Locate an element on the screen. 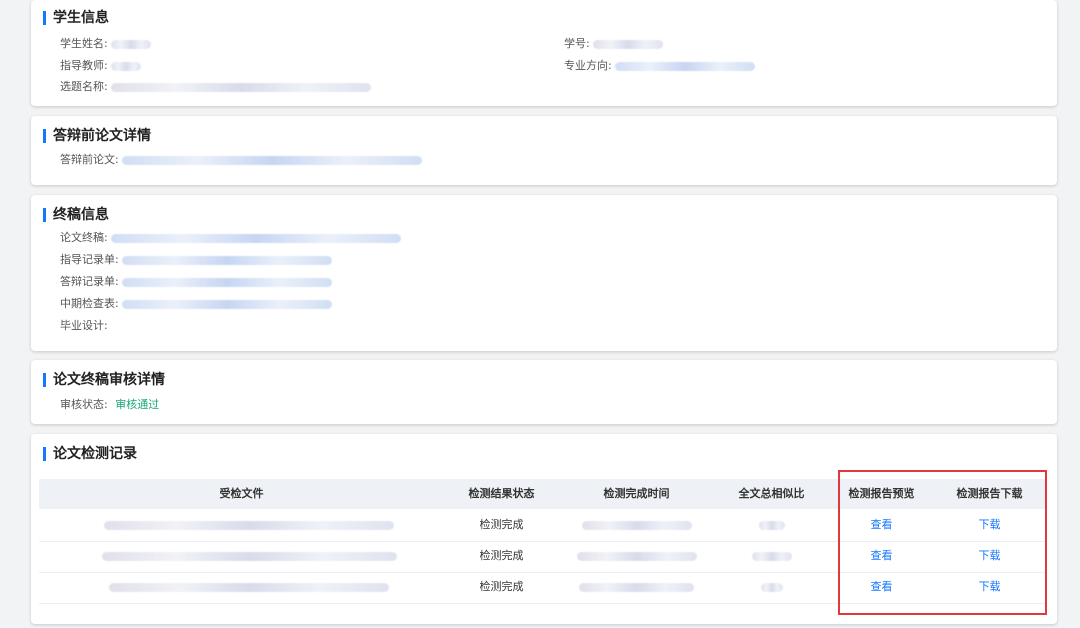 Image resolution: width=1080 pixels, height=628 pixels. col-time: 检测完成时间 is located at coordinates (636, 493).